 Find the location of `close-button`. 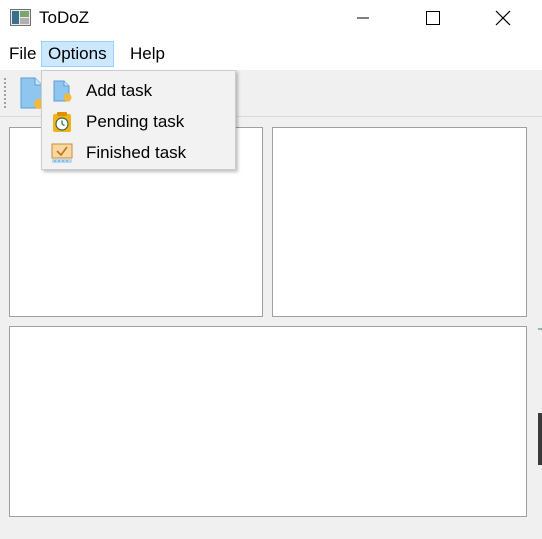

close-button is located at coordinates (503, 18).